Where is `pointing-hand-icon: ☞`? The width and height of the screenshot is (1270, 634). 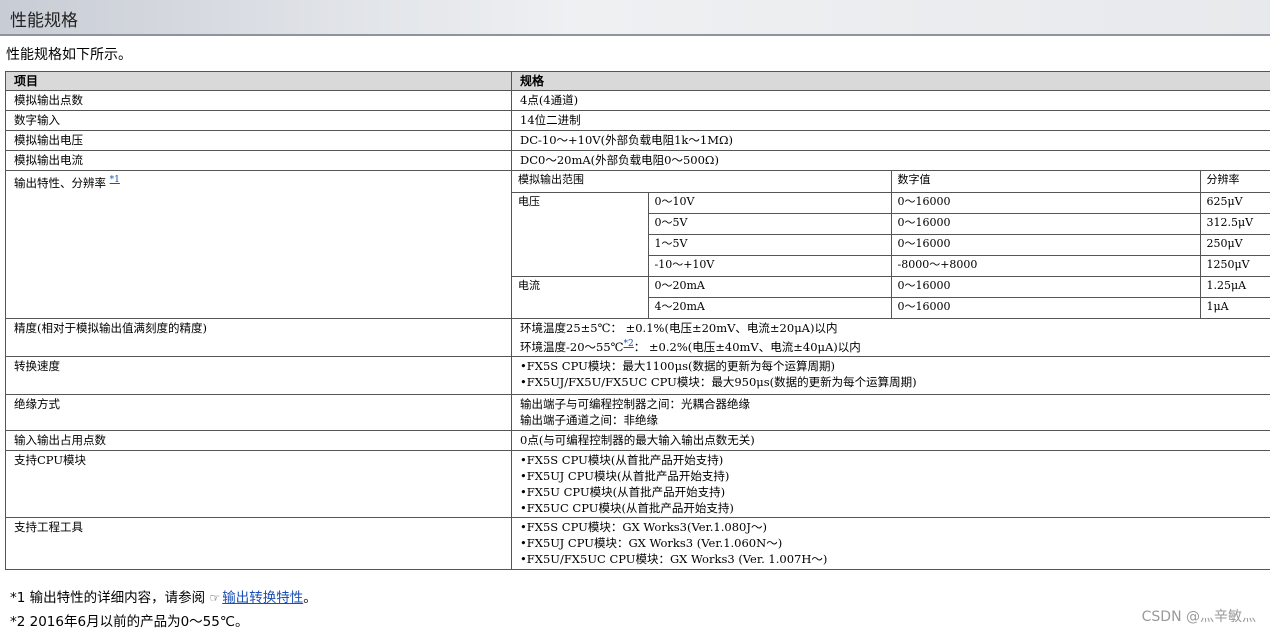 pointing-hand-icon: ☞ is located at coordinates (215, 598).